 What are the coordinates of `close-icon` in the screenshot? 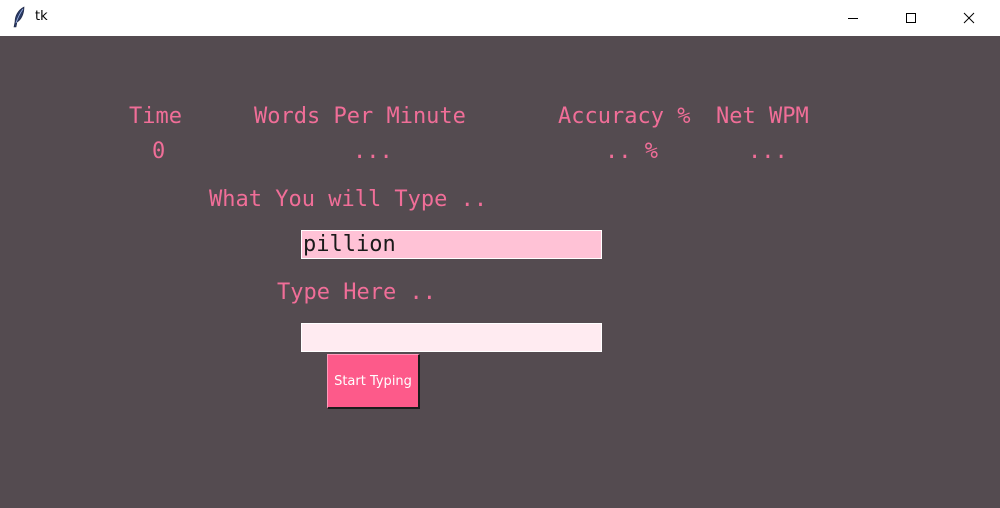 It's located at (969, 18).